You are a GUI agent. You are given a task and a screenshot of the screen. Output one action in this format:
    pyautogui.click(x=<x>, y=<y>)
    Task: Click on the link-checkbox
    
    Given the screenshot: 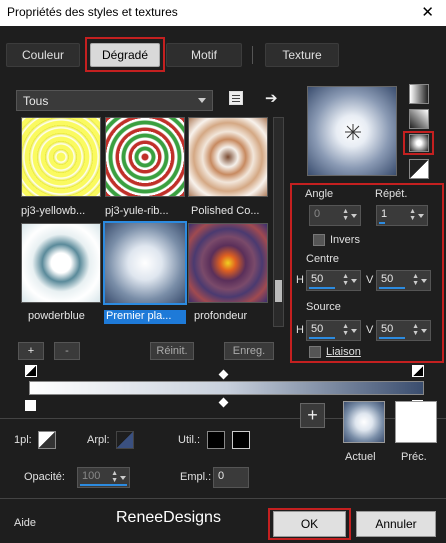 What is the action you would take?
    pyautogui.click(x=315, y=352)
    